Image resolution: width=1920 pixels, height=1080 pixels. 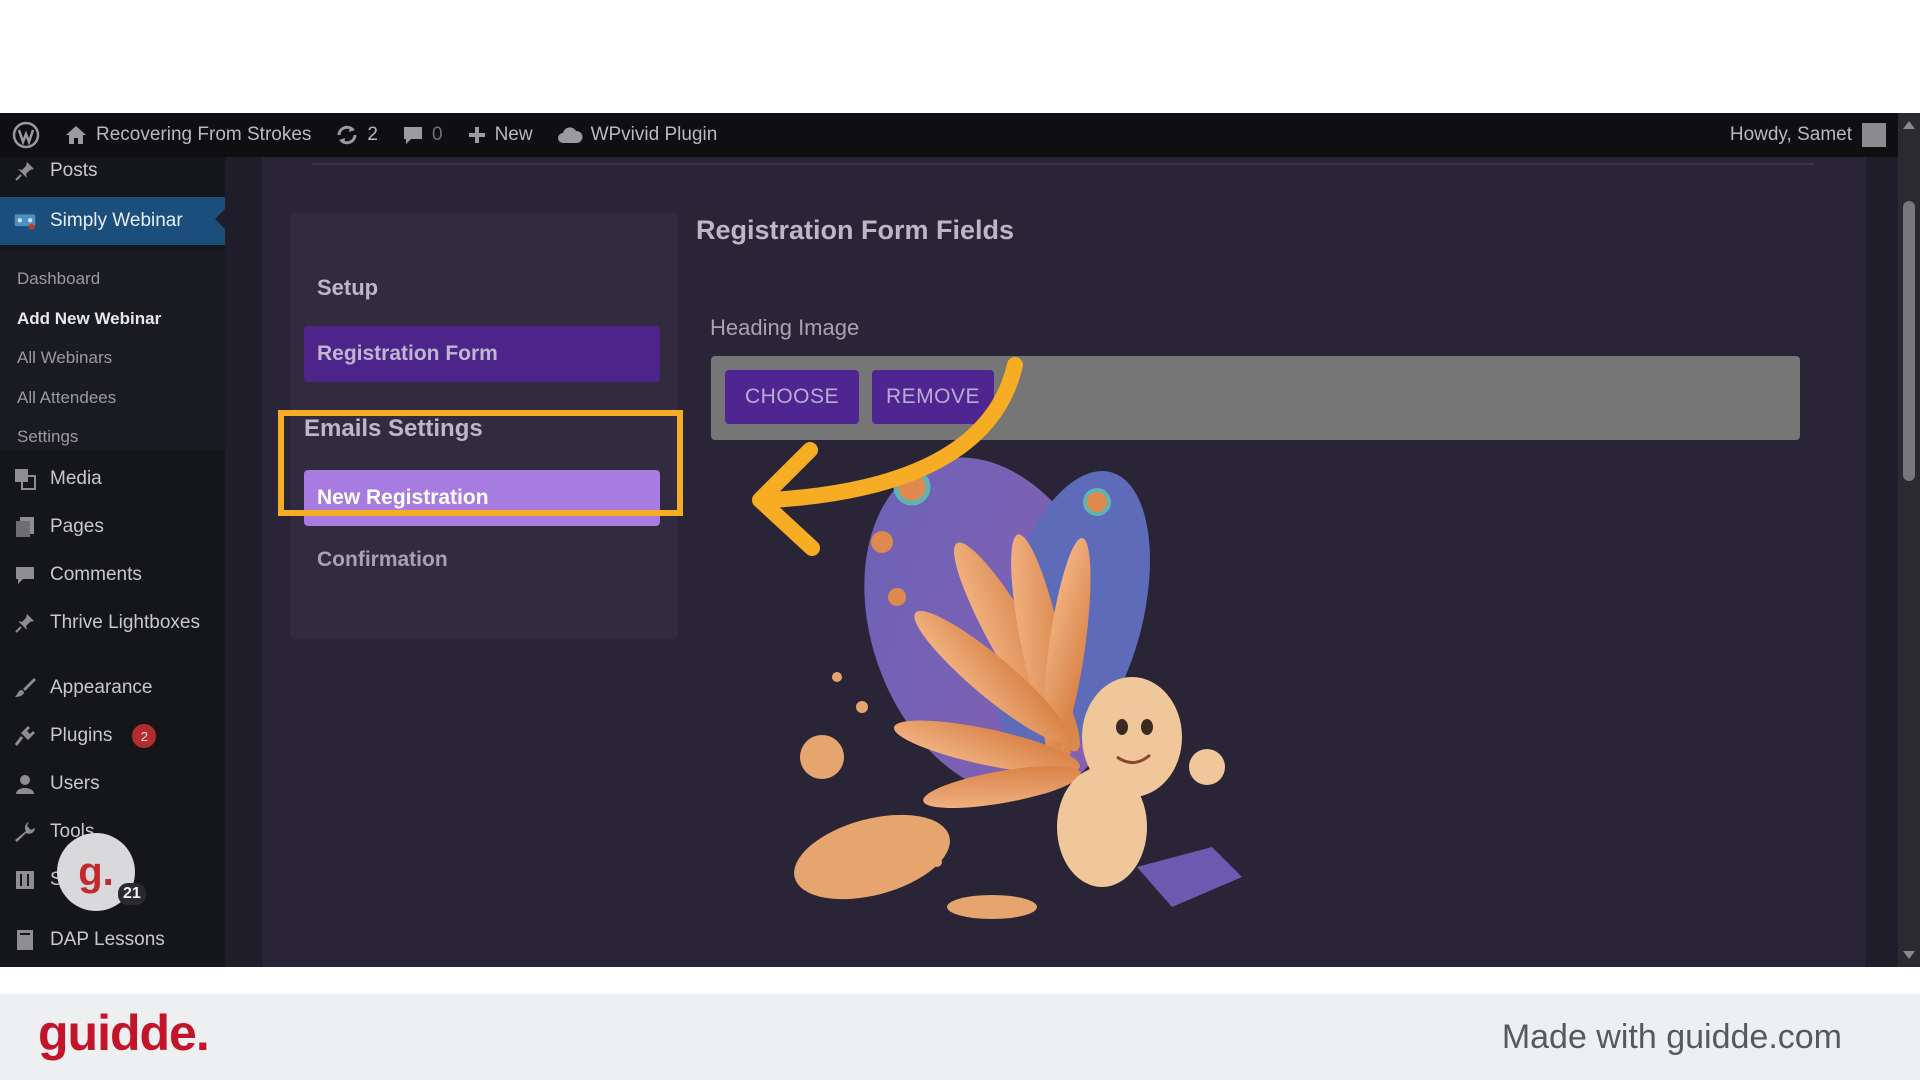 I want to click on updates-link: 2, so click(x=356, y=135).